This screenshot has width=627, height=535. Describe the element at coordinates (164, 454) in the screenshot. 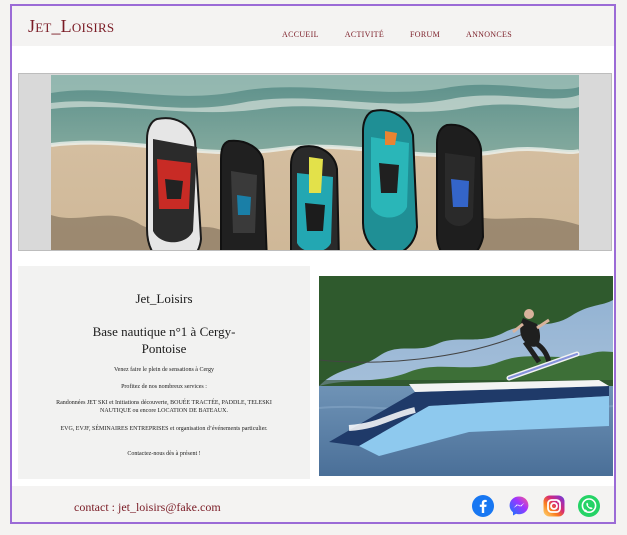

I see `info-paragraph-5: Contactez-nous dès à présent !` at that location.